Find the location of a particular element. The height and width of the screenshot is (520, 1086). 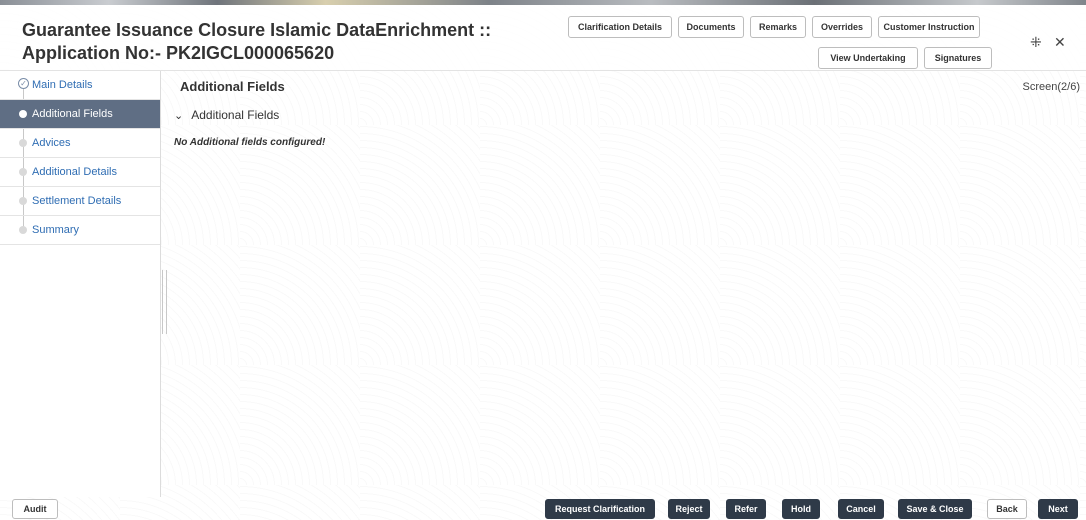

empty-state-message: No Additional fields configured! is located at coordinates (250, 142).